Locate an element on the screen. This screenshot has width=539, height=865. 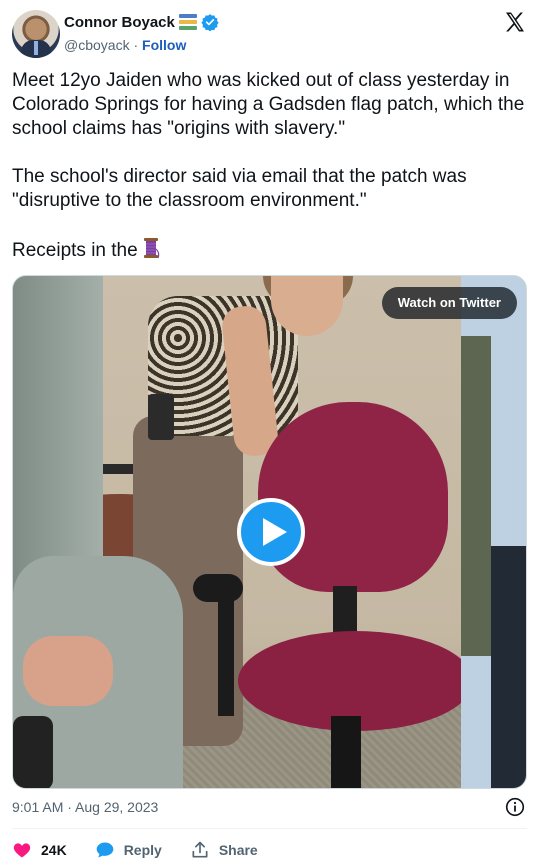
share-upload-icon is located at coordinates (200, 849).